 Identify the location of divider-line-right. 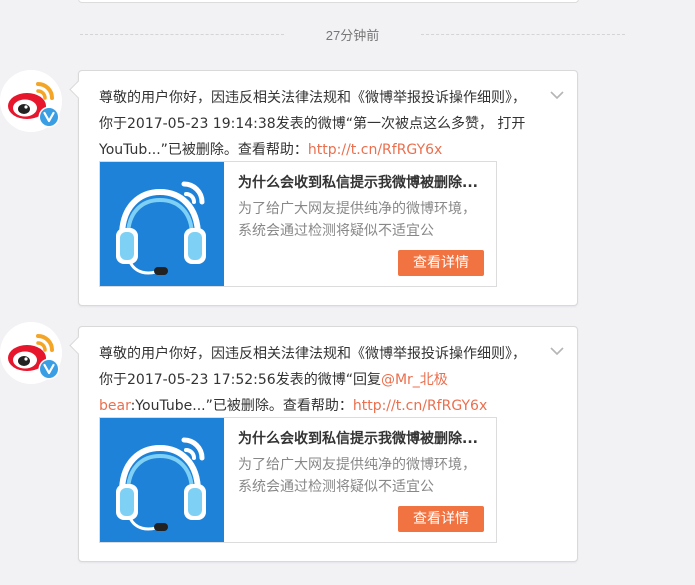
(523, 34).